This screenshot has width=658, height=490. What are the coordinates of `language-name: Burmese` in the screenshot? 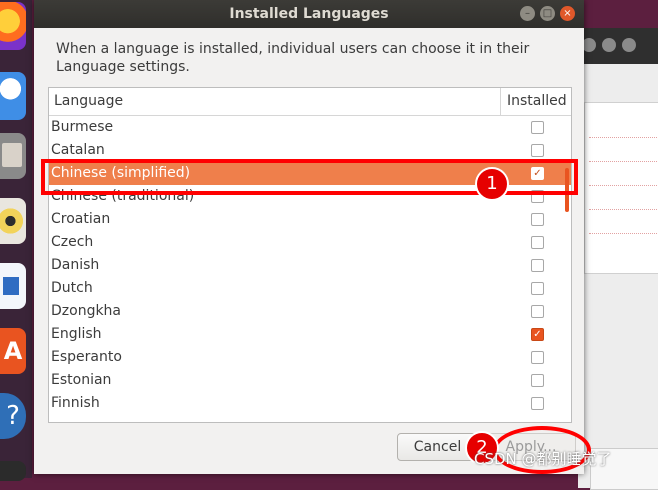 It's located at (82, 127).